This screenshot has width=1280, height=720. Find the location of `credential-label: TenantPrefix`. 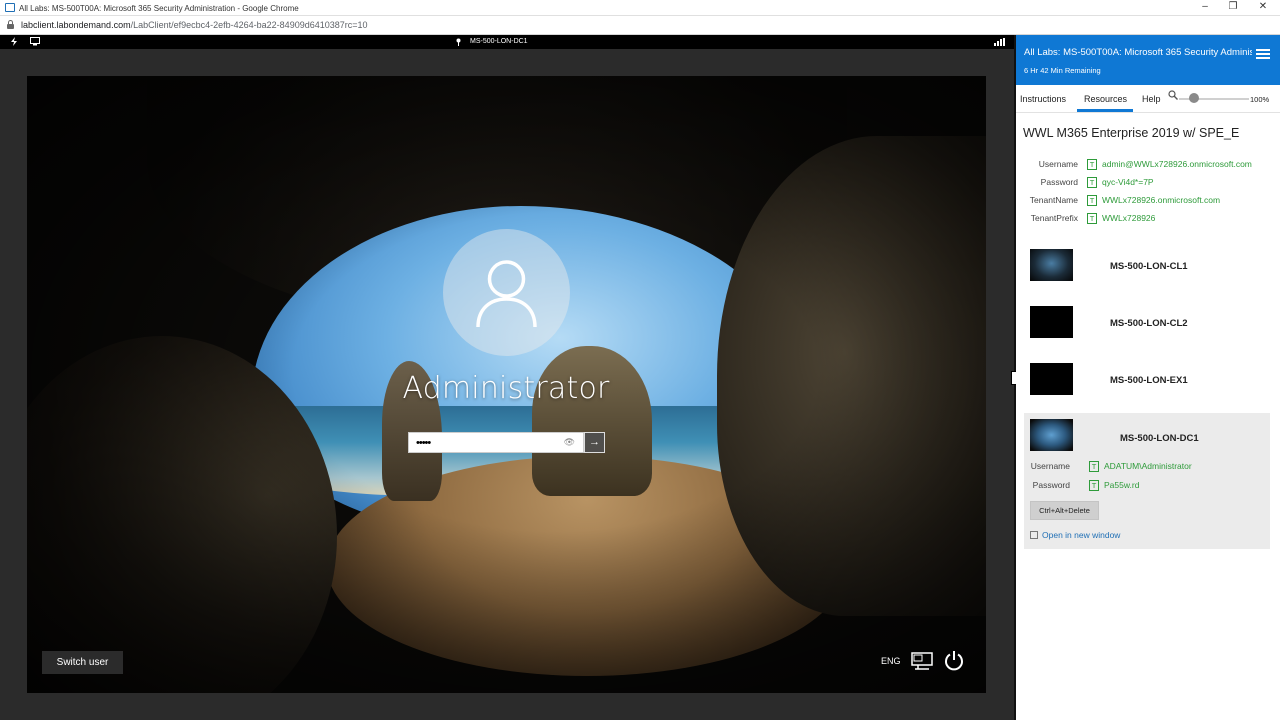

credential-label: TenantPrefix is located at coordinates (1054, 218).